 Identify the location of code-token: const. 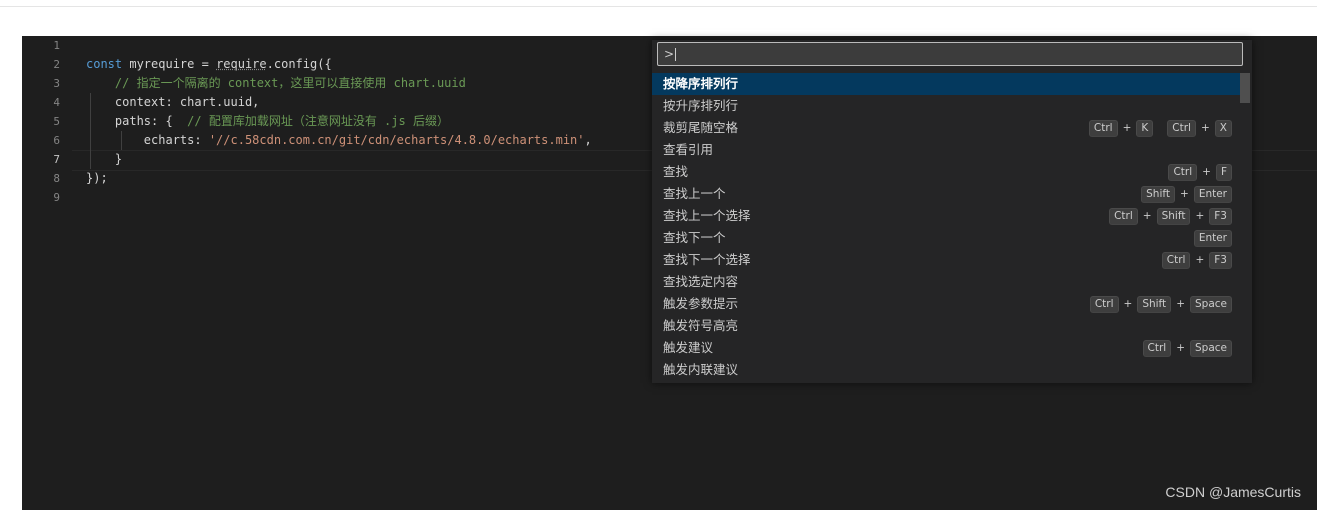
(108, 64).